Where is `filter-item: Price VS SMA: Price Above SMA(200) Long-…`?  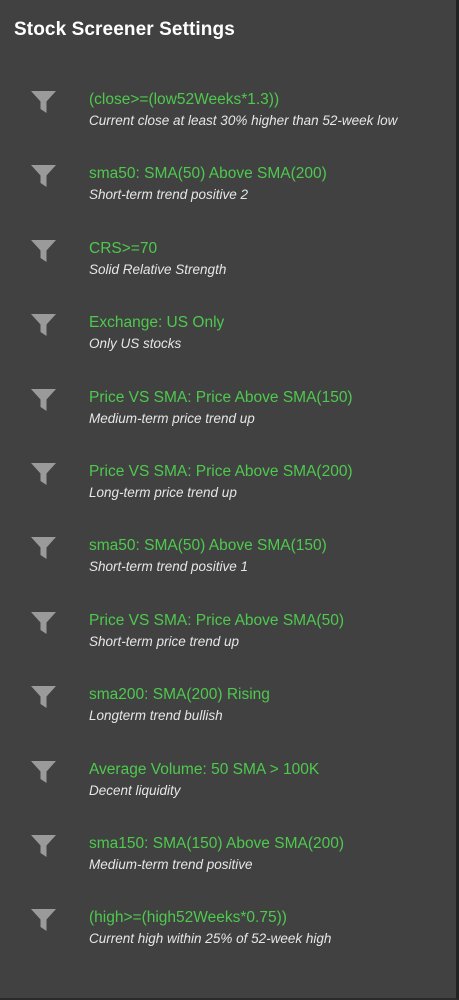 filter-item: Price VS SMA: Price Above SMA(200) Long-… is located at coordinates (228, 498).